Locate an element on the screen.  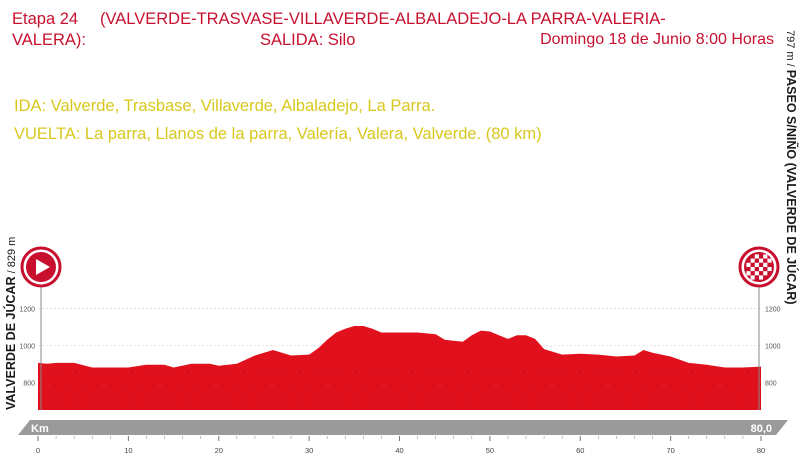
y-axis-right: 800 1000 1200 is located at coordinates (773, 346).